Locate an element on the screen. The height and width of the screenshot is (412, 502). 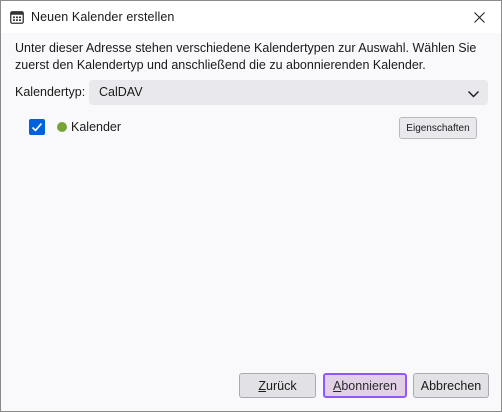
calendar-type-value: CalDAV is located at coordinates (121, 92).